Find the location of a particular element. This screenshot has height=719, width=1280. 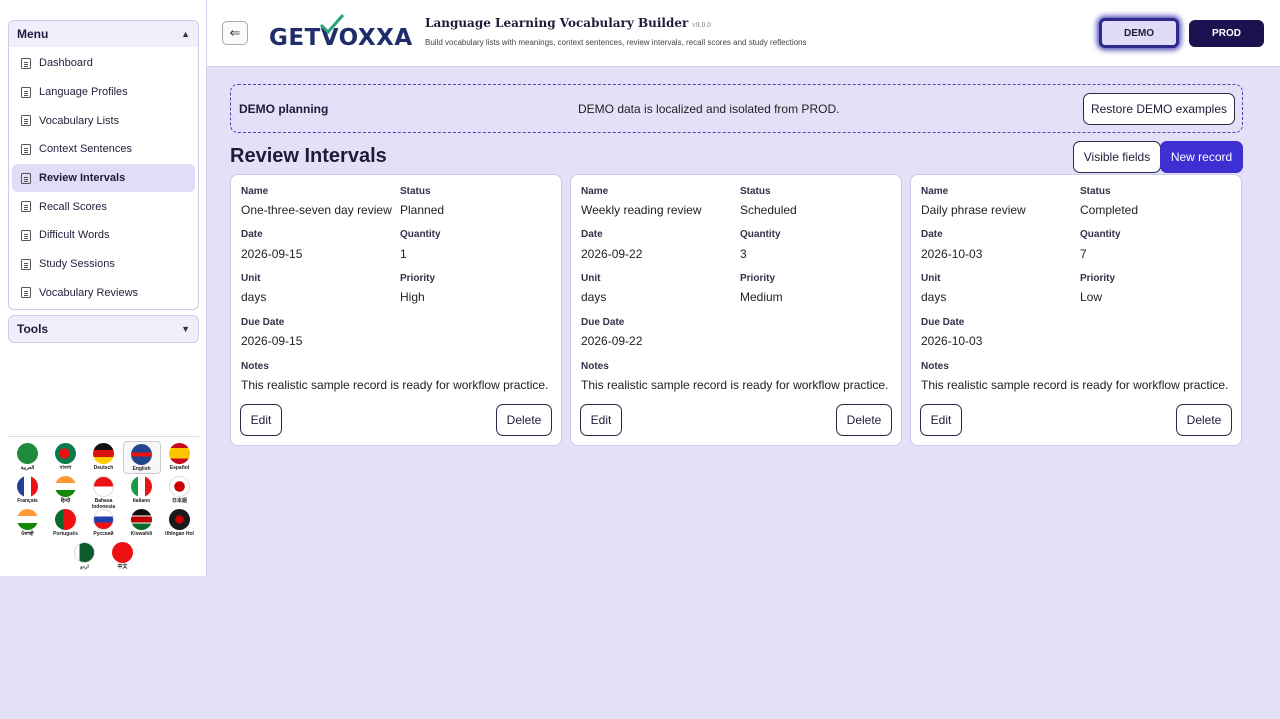

date-label: Date is located at coordinates (932, 234).